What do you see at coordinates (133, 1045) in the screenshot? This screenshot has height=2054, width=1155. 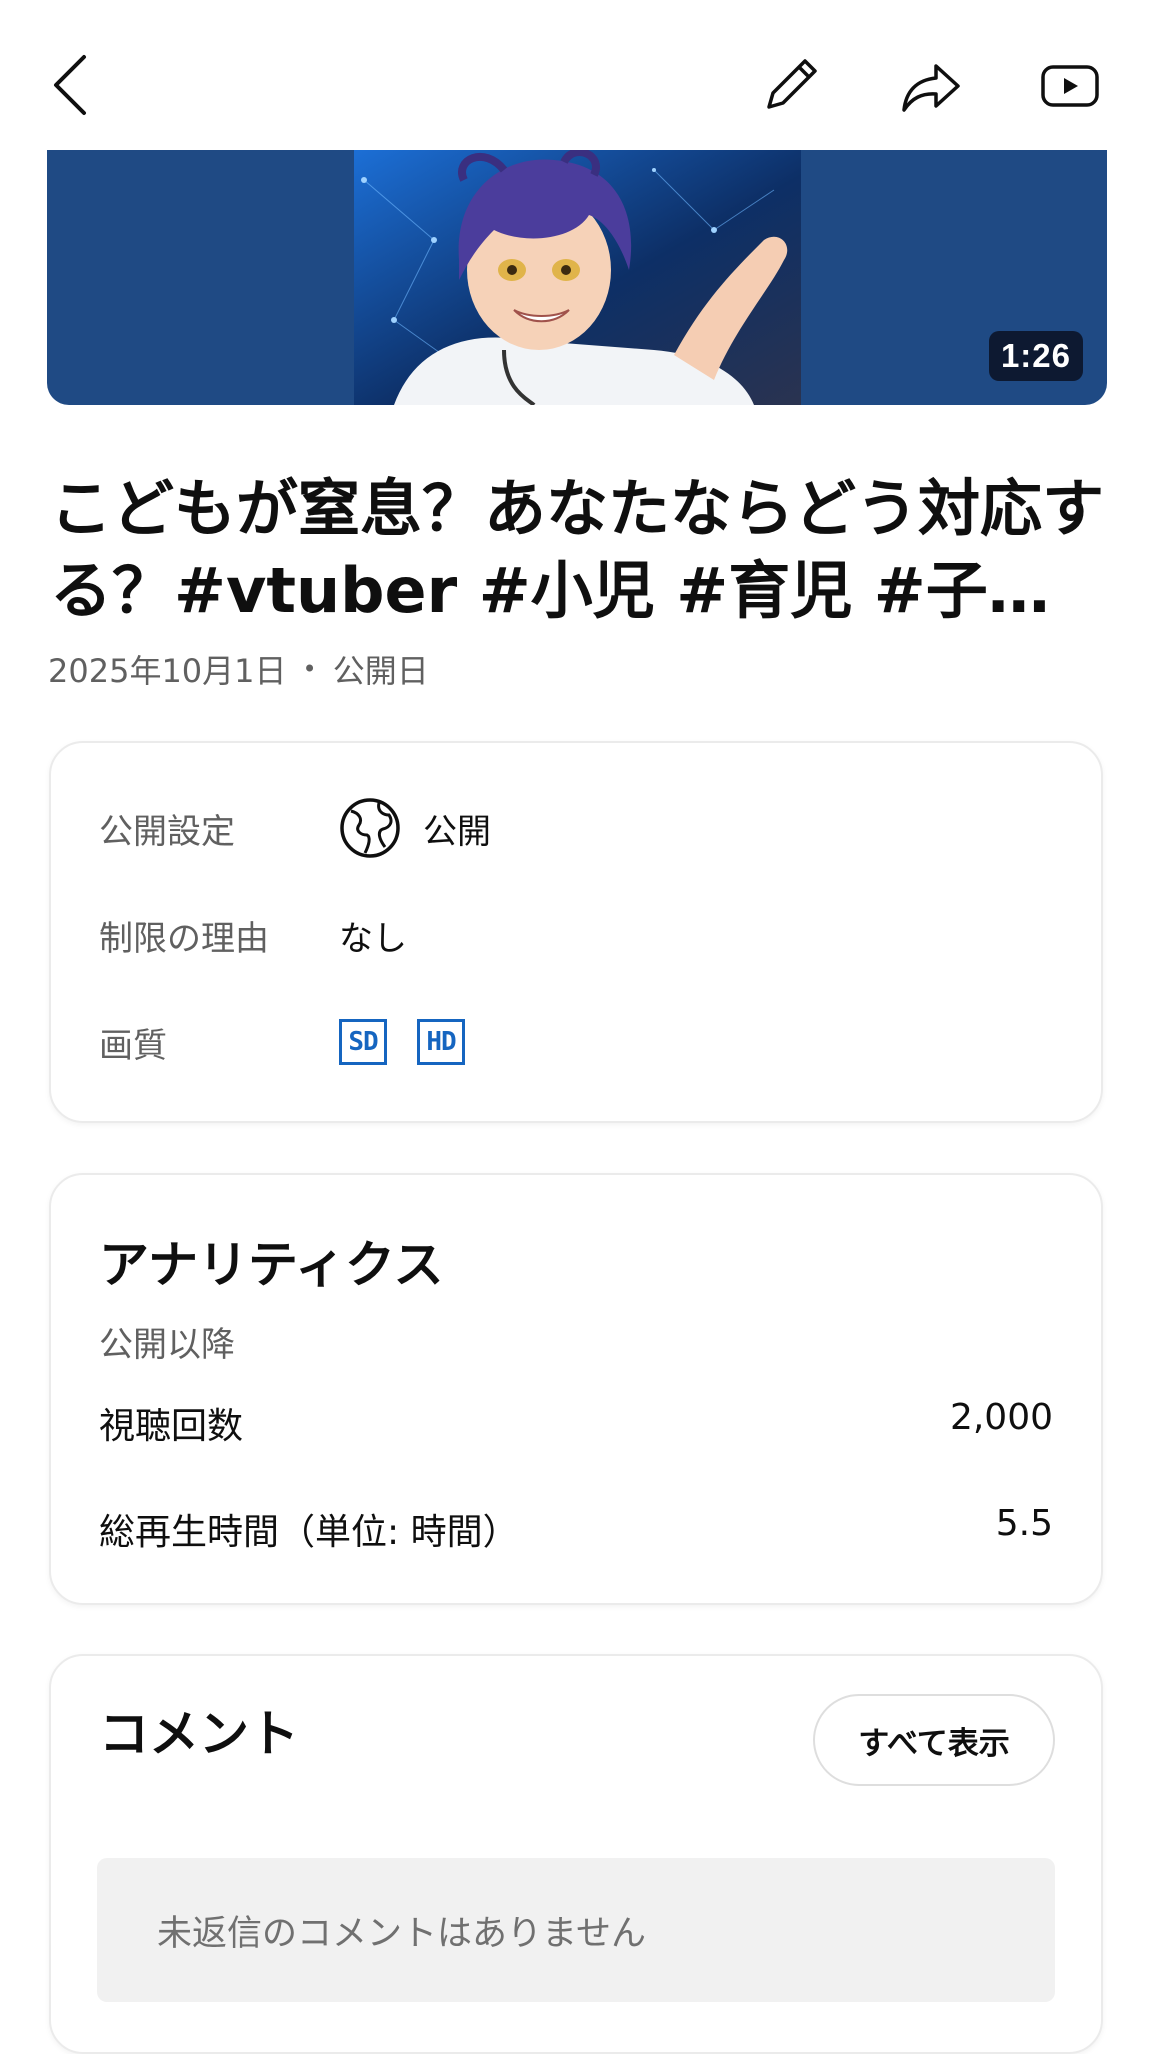 I see `quality-label: 画質` at bounding box center [133, 1045].